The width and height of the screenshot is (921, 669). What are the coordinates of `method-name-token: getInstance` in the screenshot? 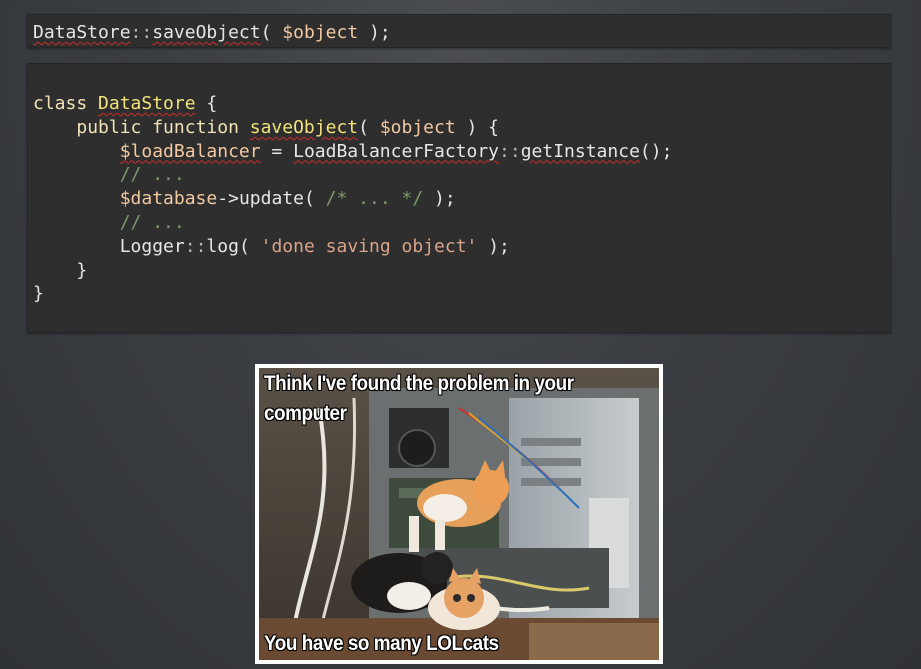 It's located at (580, 151).